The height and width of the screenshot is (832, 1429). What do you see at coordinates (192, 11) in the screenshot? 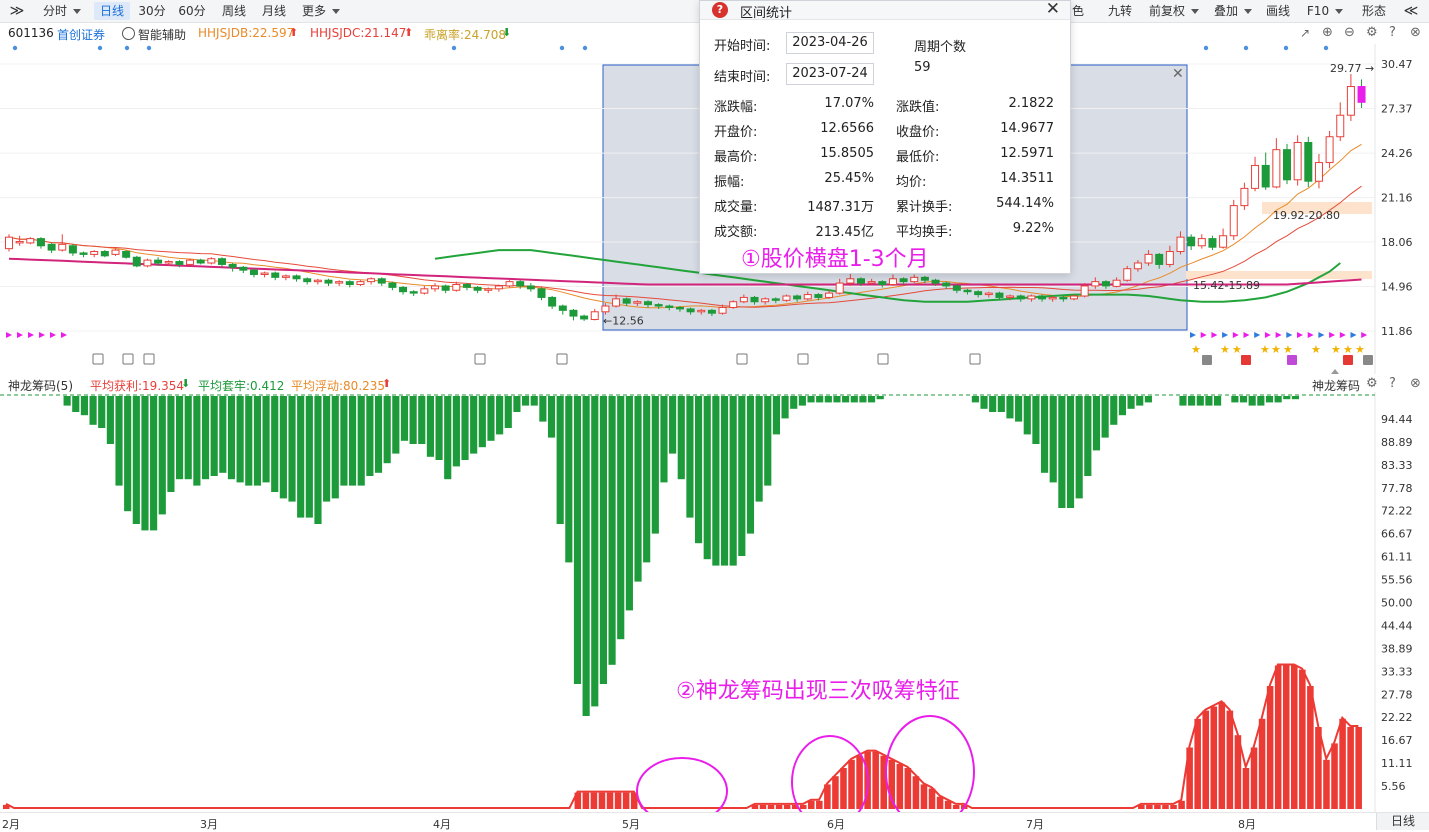
I see `tab-60min: 60分` at bounding box center [192, 11].